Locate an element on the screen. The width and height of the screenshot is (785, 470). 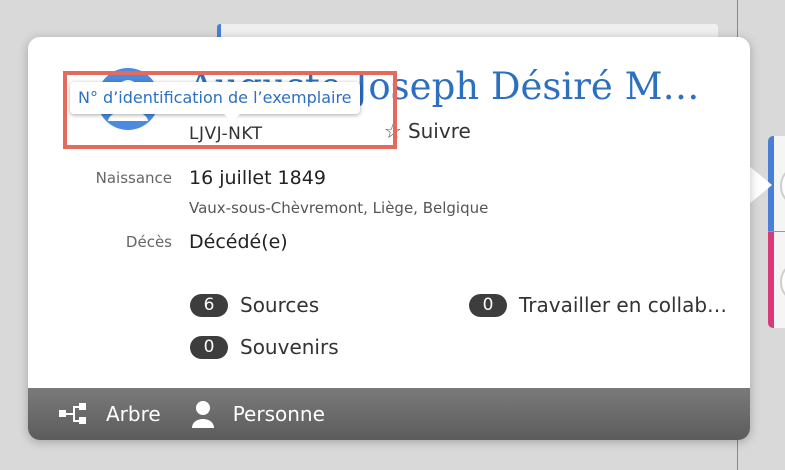
highlight-box is located at coordinates (230, 110).